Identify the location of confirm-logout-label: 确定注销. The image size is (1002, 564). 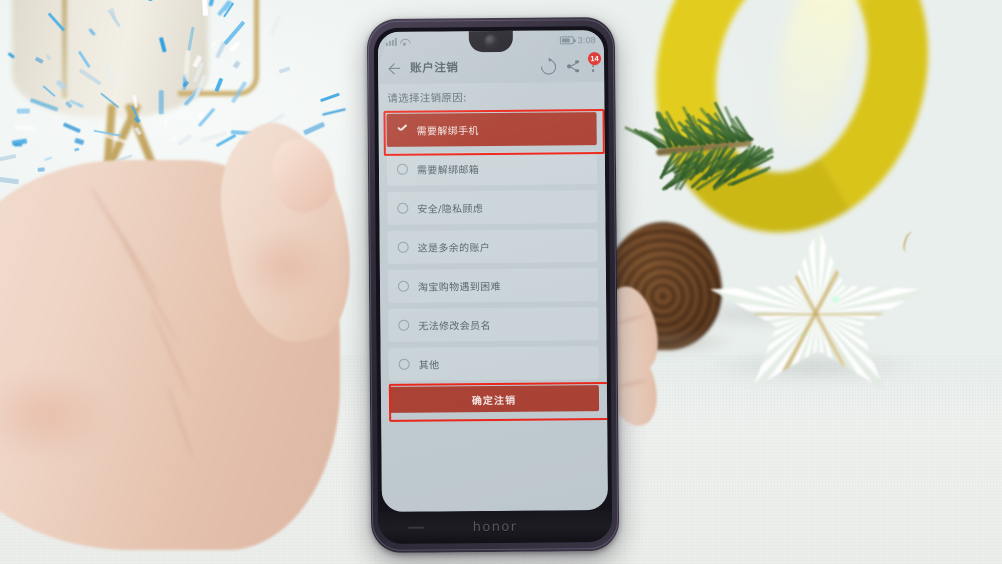
(494, 401).